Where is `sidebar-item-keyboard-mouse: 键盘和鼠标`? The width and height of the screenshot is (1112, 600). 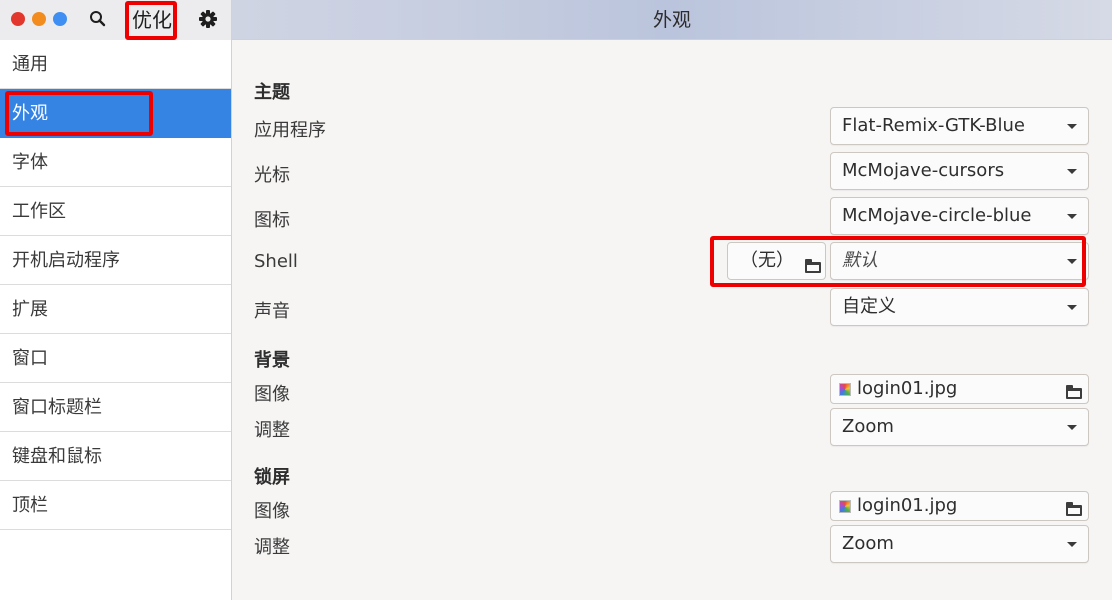 sidebar-item-keyboard-mouse: 键盘和鼠标 is located at coordinates (115, 456).